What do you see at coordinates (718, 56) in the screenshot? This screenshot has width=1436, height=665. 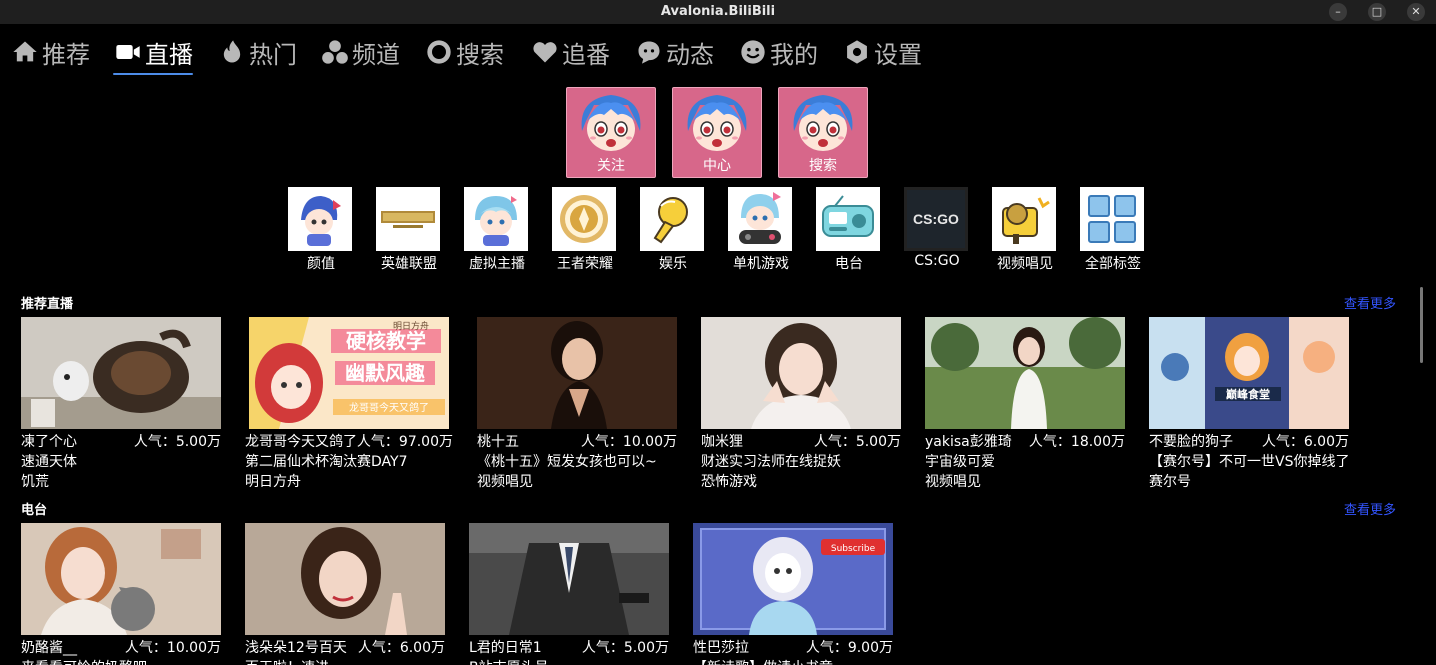 I see `main-nav: 推荐 直播 热门 频道 搜索 追番 动态 我的 设置` at bounding box center [718, 56].